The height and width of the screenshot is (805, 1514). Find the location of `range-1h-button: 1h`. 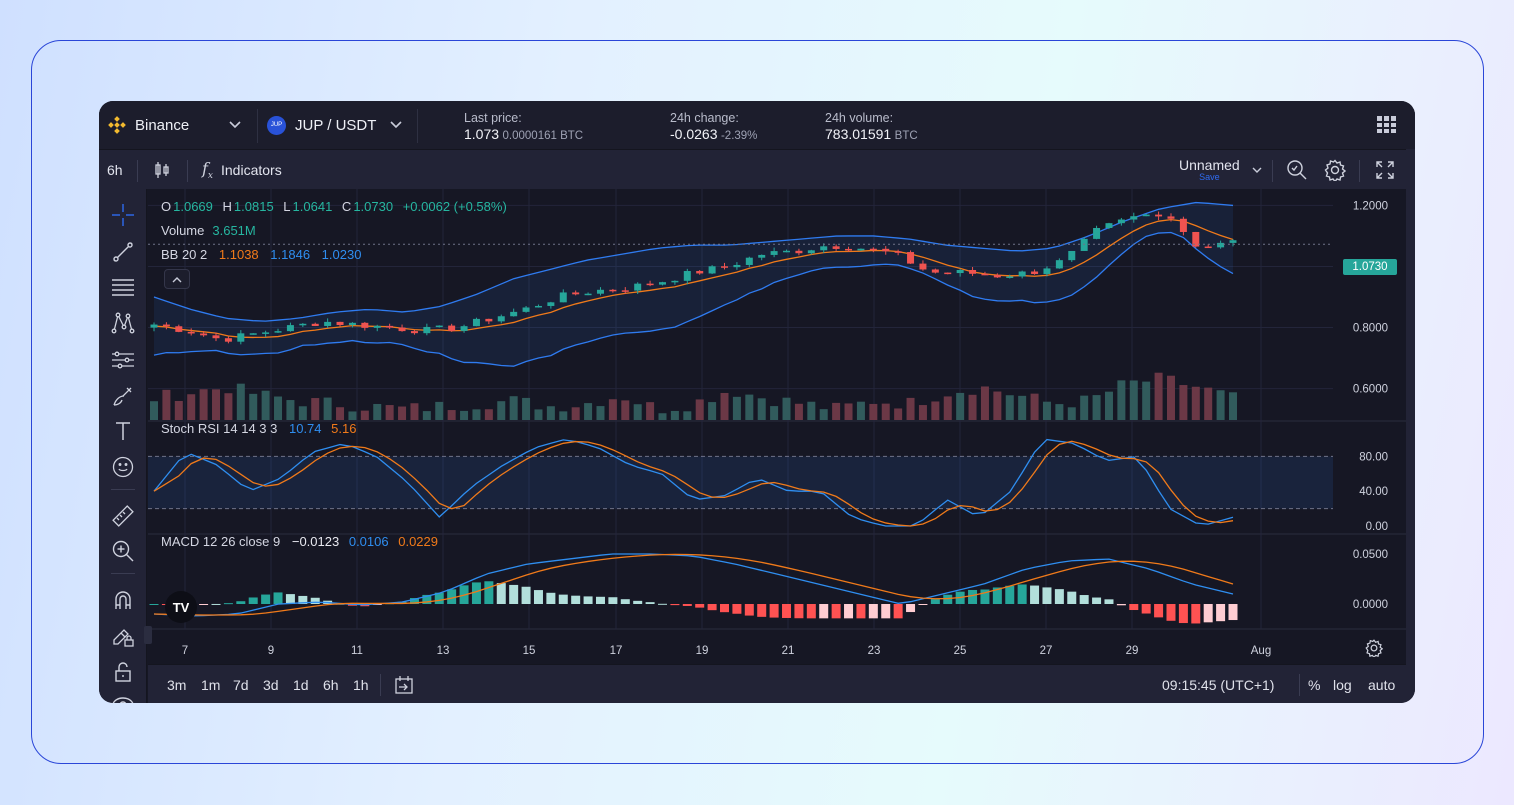

range-1h-button: 1h is located at coordinates (361, 684).